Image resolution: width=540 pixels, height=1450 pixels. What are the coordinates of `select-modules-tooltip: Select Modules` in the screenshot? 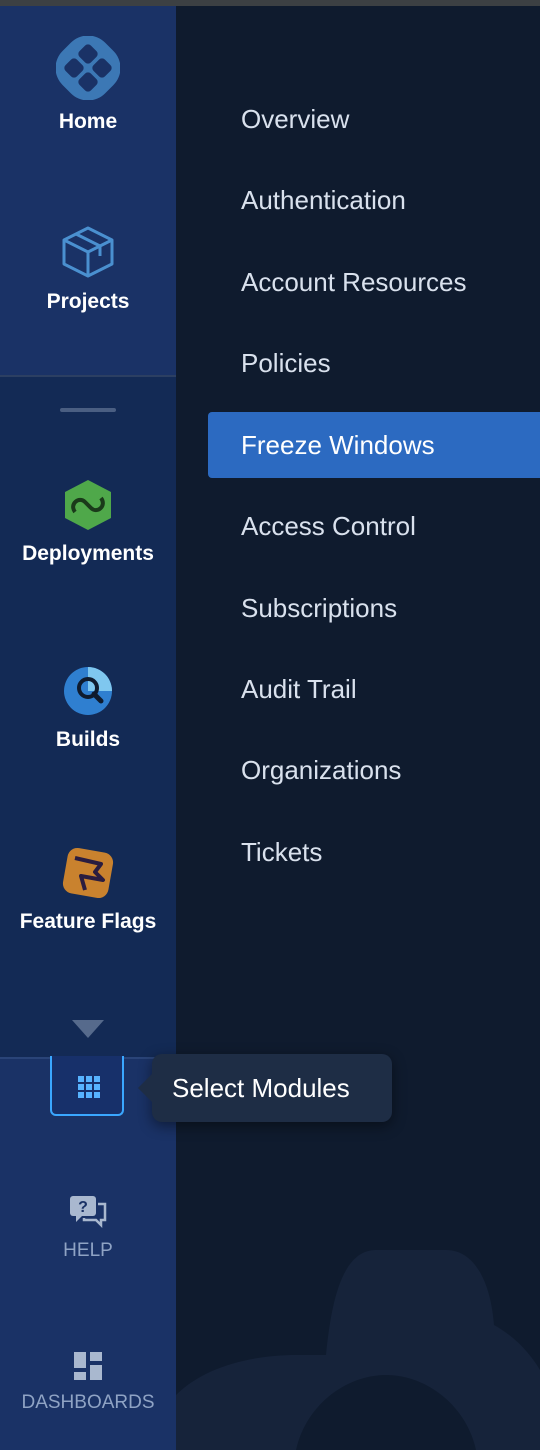 It's located at (265, 1088).